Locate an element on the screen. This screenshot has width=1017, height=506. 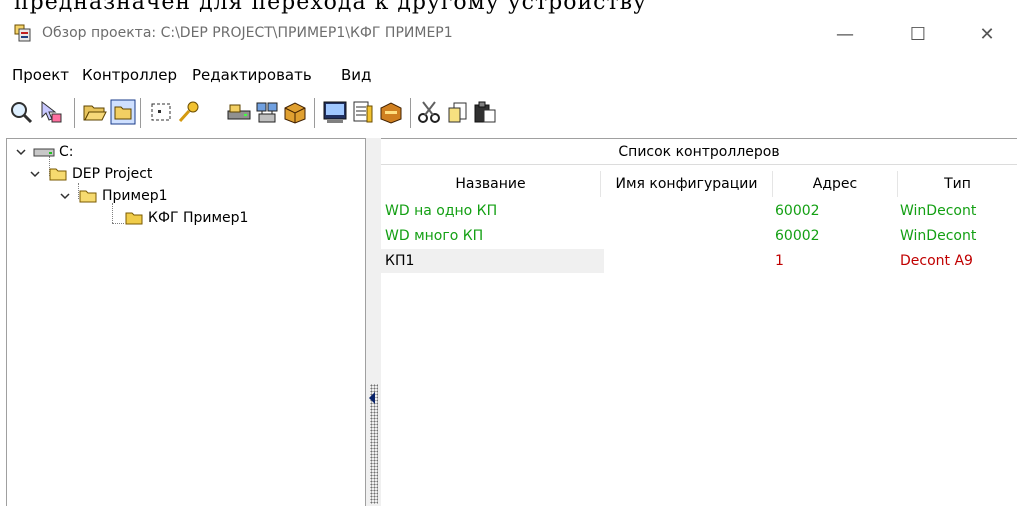
pane-splitter is located at coordinates (373, 322).